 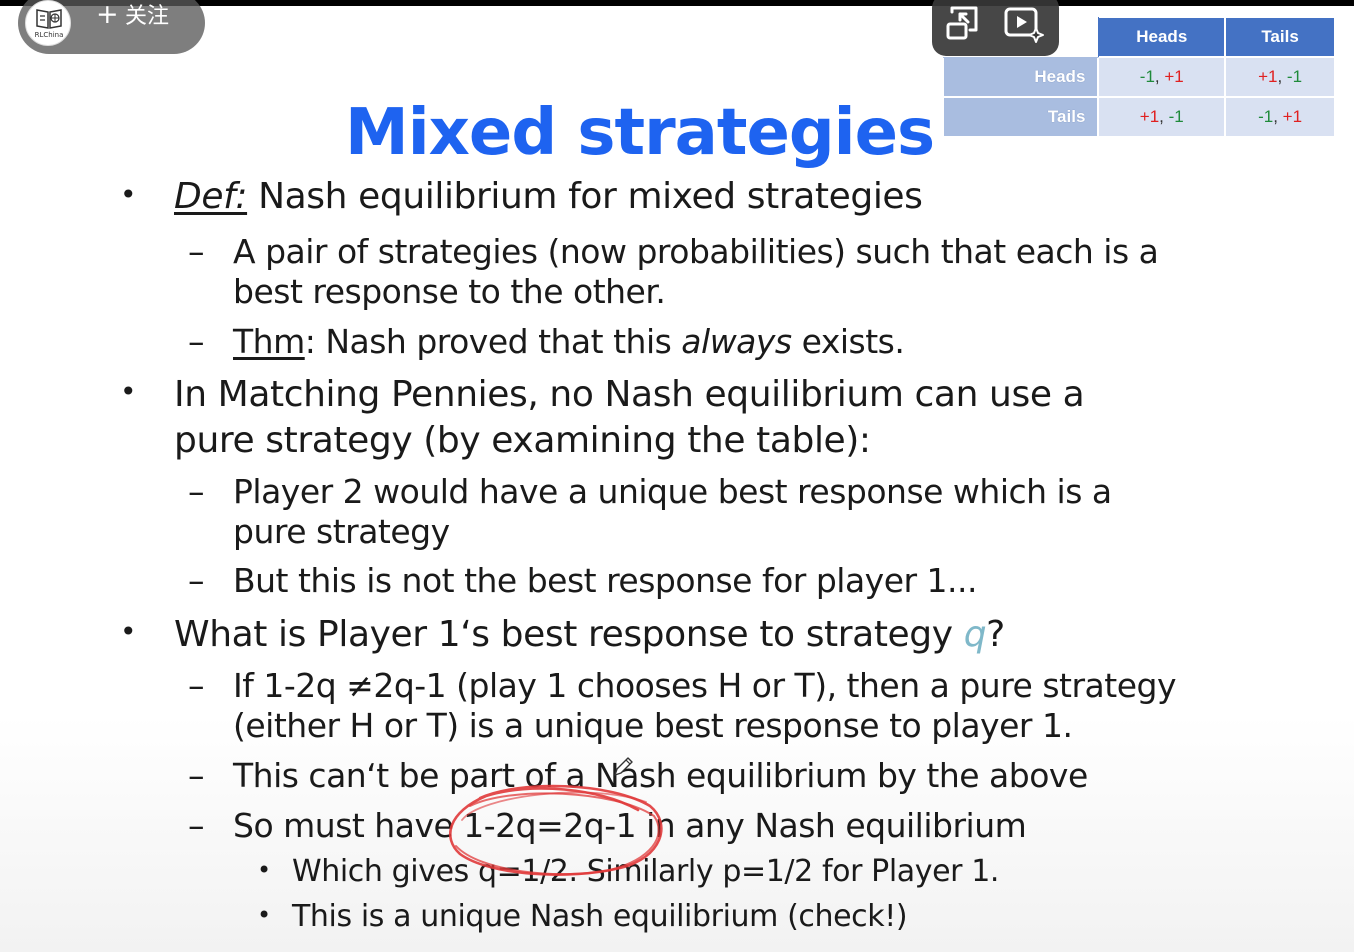 What do you see at coordinates (848, 341) in the screenshot?
I see `thm-text-end: exists.` at bounding box center [848, 341].